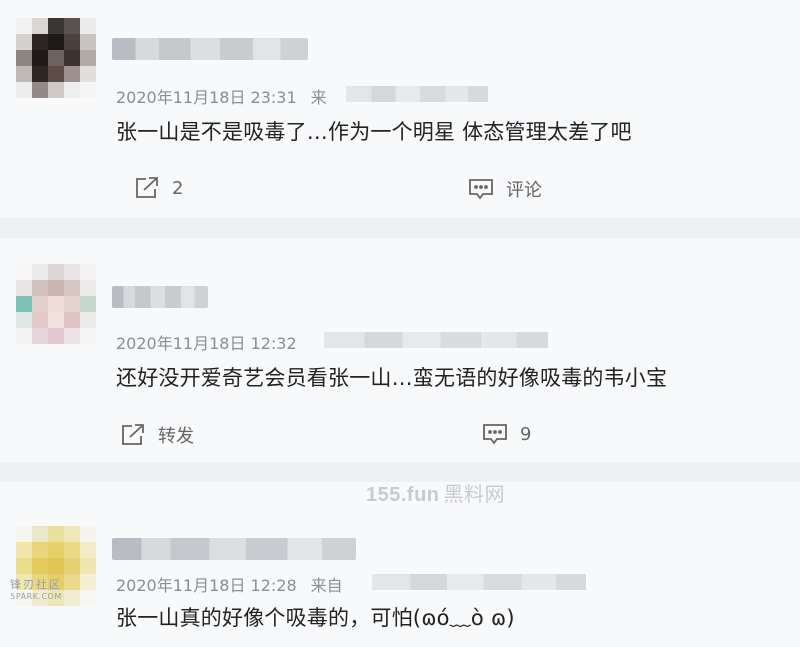  What do you see at coordinates (36, 584) in the screenshot?
I see `corner-logo-text: 锋刃社区` at bounding box center [36, 584].